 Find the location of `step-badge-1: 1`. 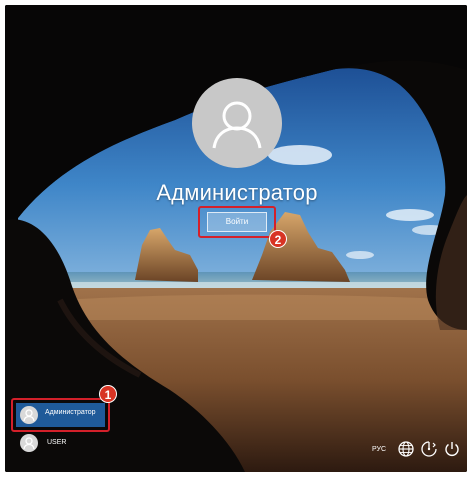

step-badge-1: 1 is located at coordinates (108, 394).